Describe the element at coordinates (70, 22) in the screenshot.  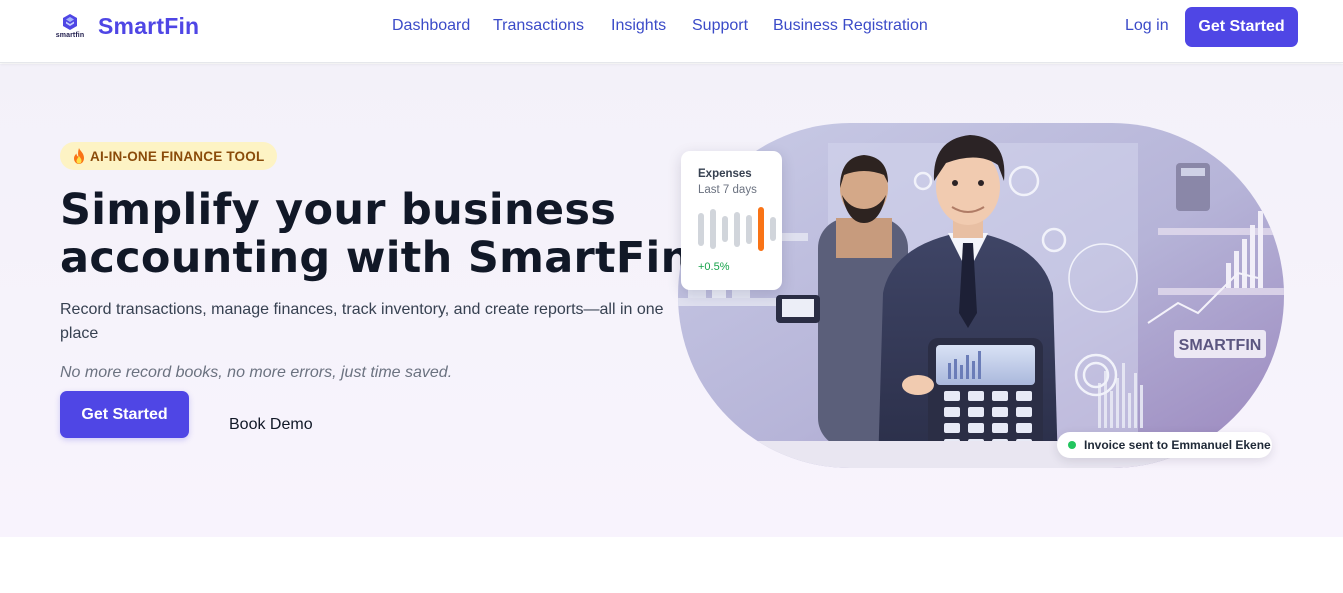
I see `logo-icon` at that location.